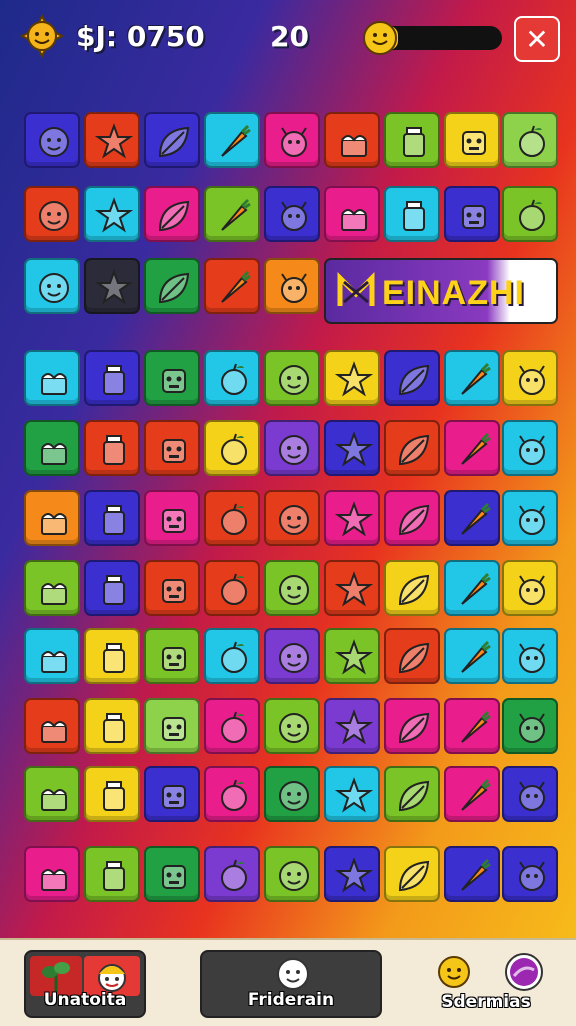 The height and width of the screenshot is (1026, 576). I want to click on left-menu-button: Unatoita, so click(85, 984).